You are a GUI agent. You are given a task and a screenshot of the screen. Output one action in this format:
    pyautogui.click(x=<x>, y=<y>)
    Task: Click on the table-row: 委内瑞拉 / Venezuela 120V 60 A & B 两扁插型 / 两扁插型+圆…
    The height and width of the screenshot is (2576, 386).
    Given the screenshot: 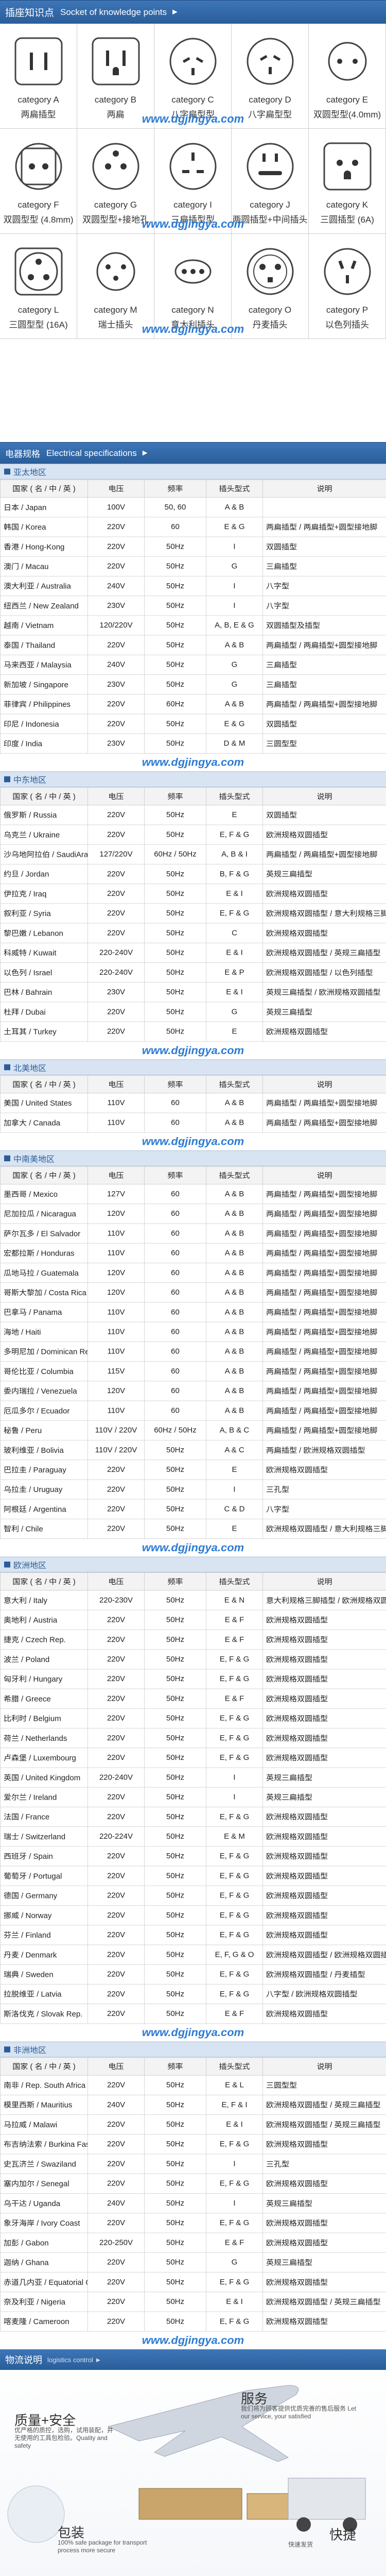 What is the action you would take?
    pyautogui.click(x=193, y=1391)
    